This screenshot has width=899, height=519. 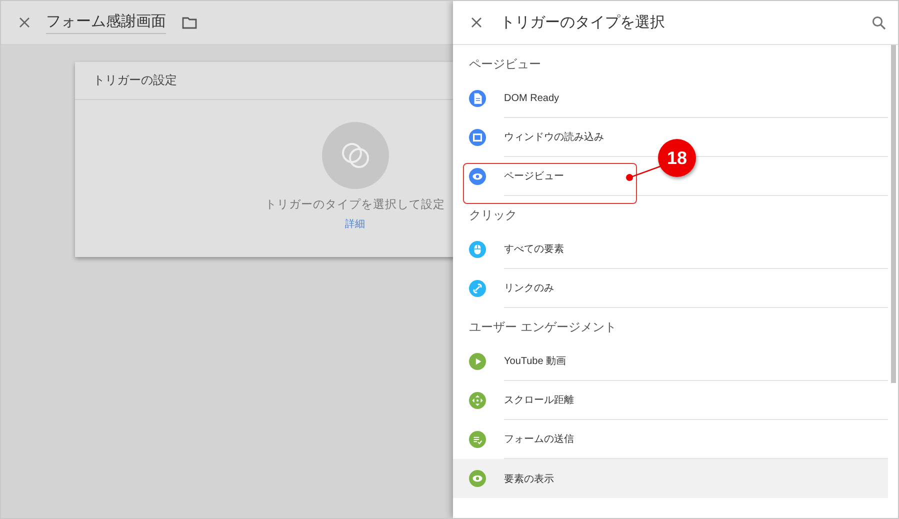 I want to click on tag-title: フォーム感謝画面, so click(x=106, y=23).